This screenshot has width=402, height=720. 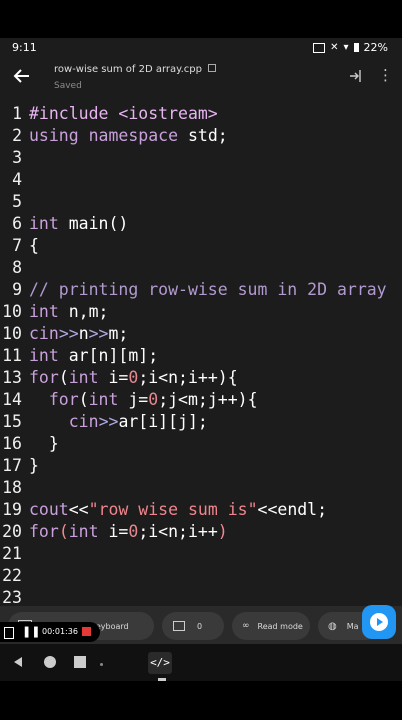 What do you see at coordinates (188, 377) in the screenshot?
I see `code-token: ;i<n;i++){` at bounding box center [188, 377].